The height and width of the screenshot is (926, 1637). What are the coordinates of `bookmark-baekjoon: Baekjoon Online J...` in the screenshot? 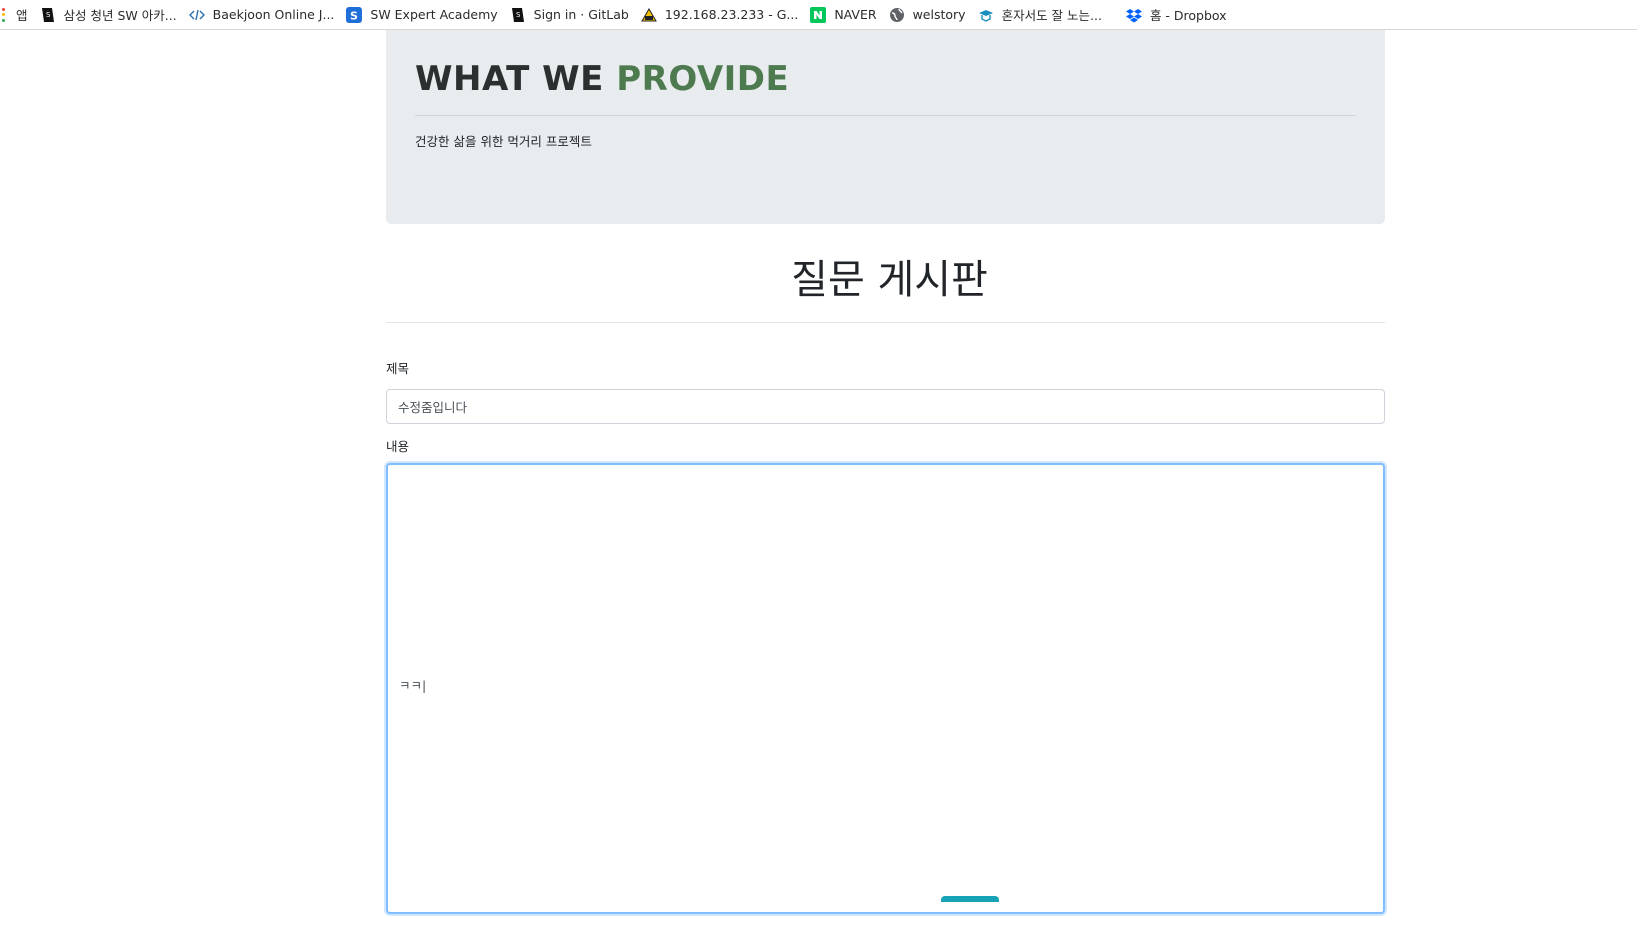 It's located at (261, 15).